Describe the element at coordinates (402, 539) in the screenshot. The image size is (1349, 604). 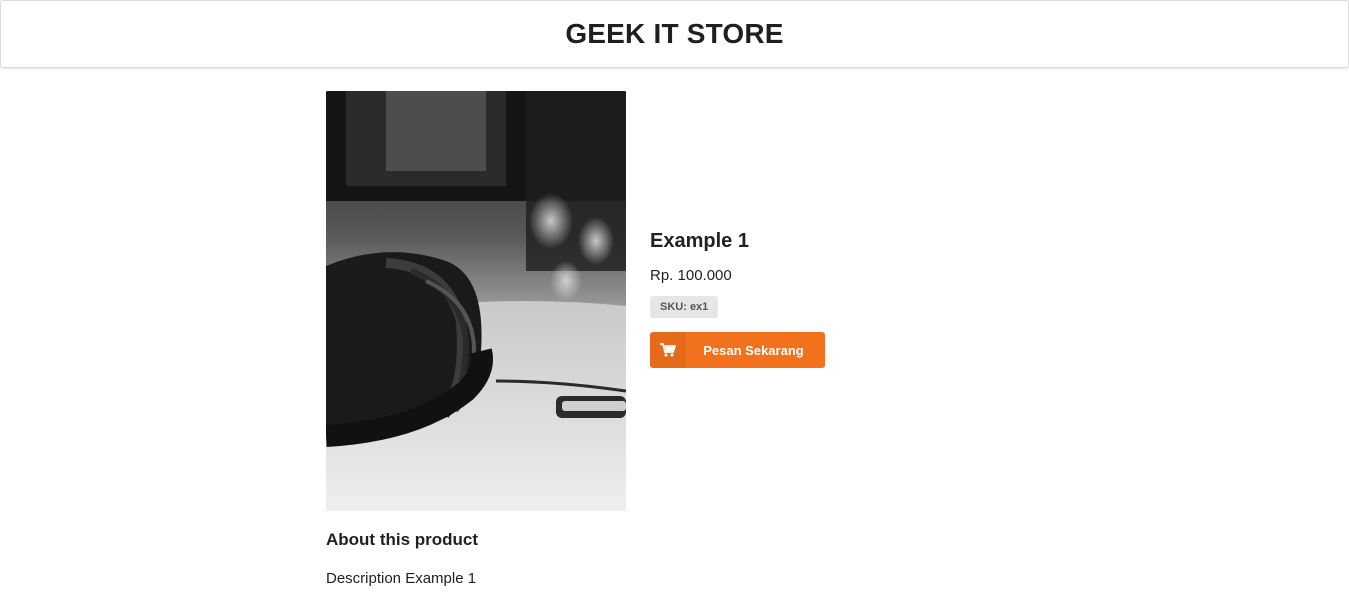
I see `about-product-heading: About this product` at that location.